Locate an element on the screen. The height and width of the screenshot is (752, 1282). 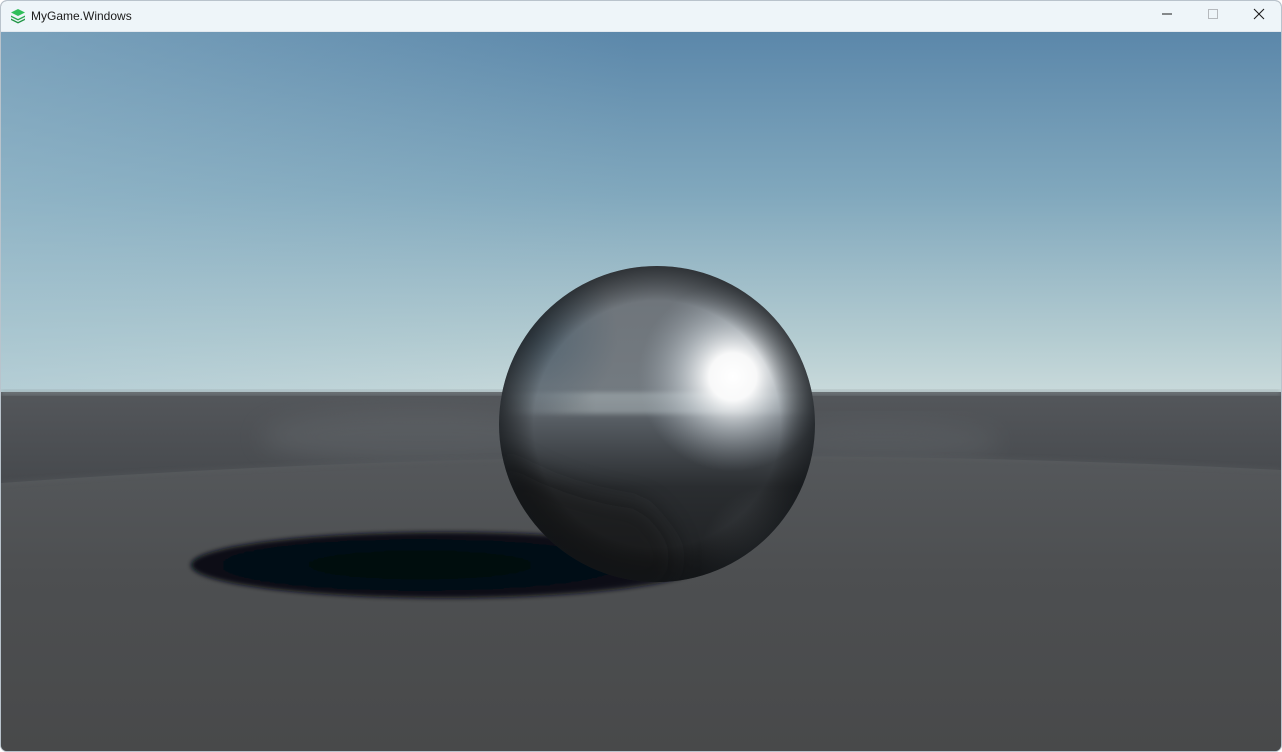
close-button is located at coordinates (1258, 16).